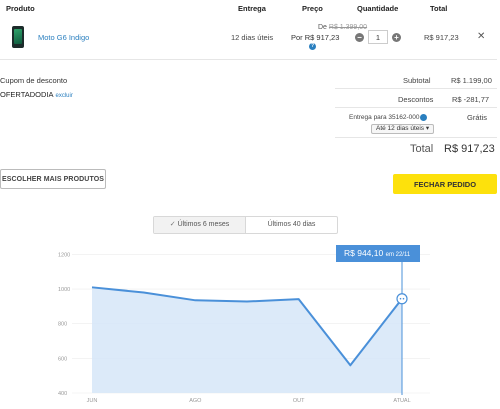  Describe the element at coordinates (62, 359) in the screenshot. I see `y-tick-label: 600` at that location.